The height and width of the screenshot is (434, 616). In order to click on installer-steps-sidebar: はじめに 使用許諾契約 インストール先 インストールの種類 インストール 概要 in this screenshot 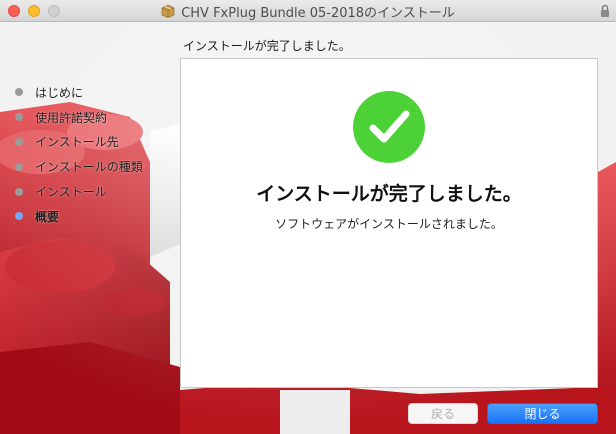, I will do `click(95, 154)`.